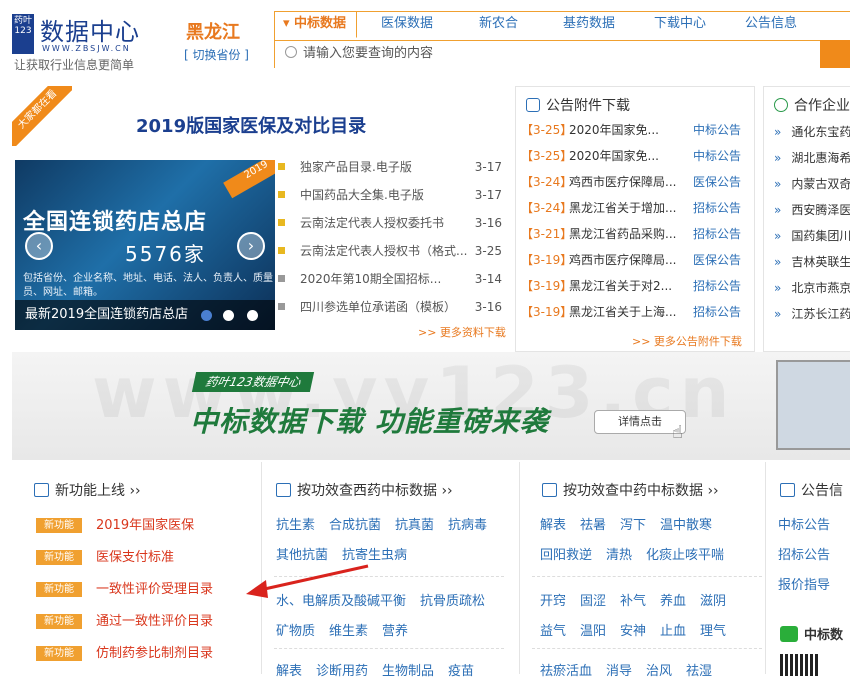  Describe the element at coordinates (699, 669) in the screenshot. I see `keyword-link: 祛湿` at that location.